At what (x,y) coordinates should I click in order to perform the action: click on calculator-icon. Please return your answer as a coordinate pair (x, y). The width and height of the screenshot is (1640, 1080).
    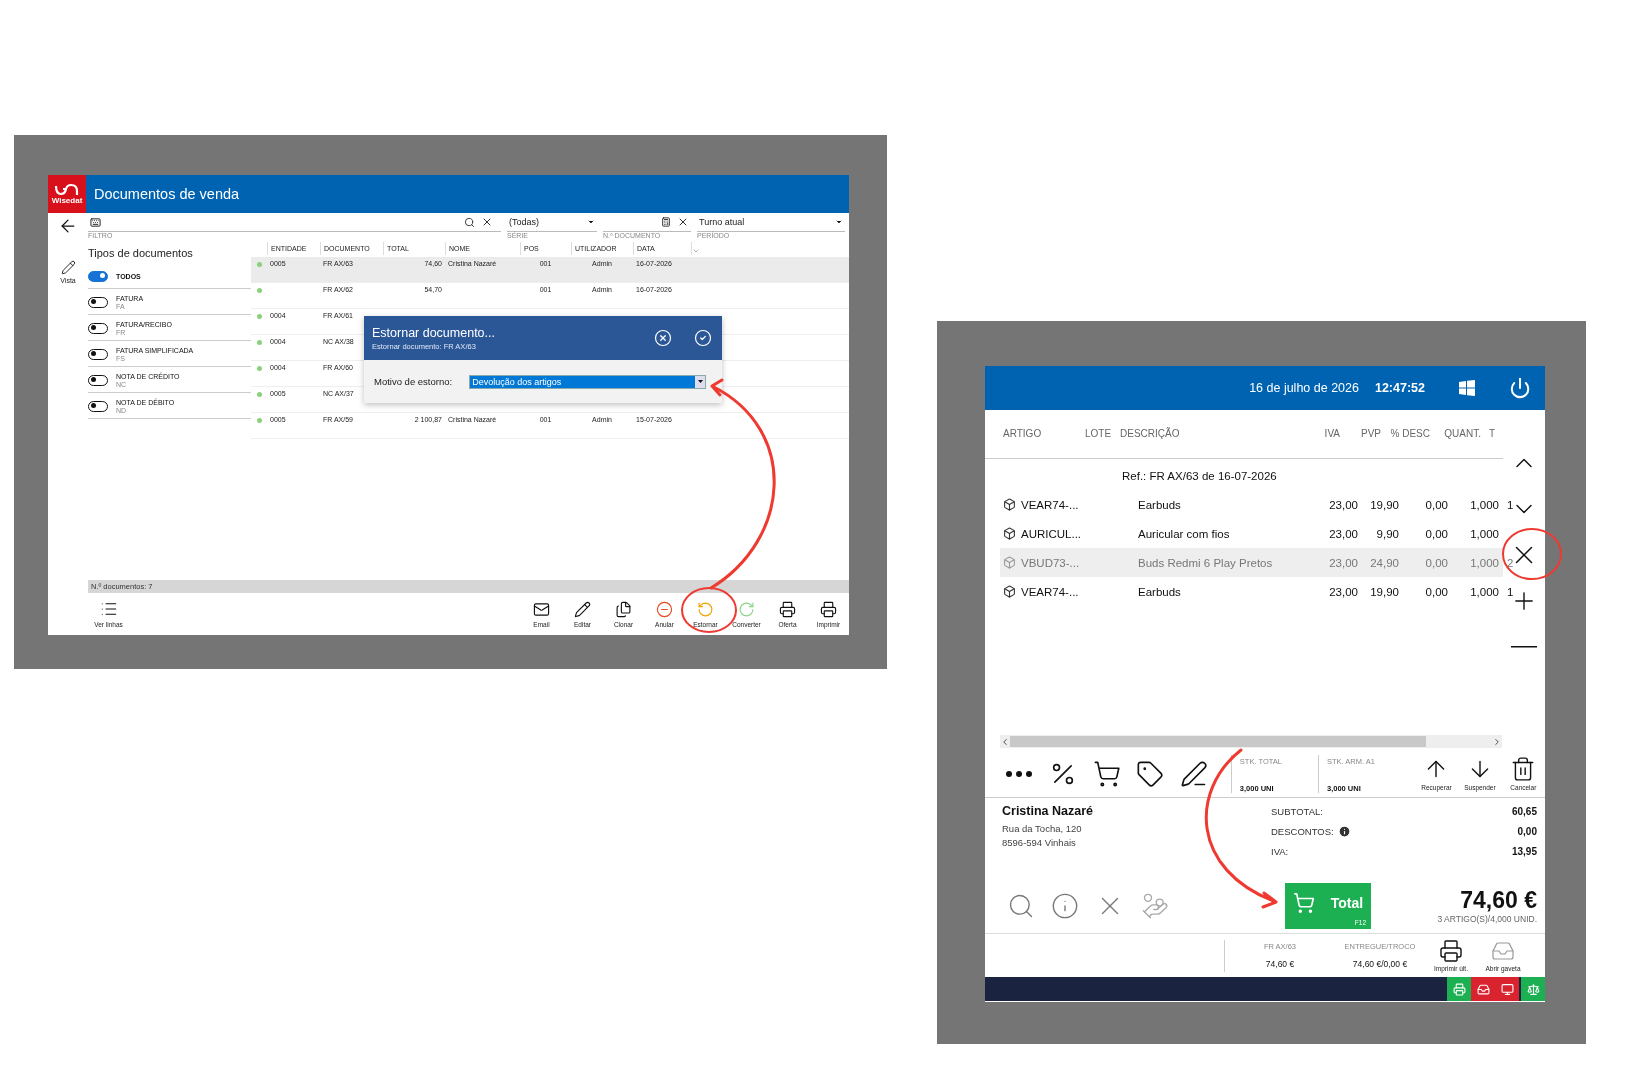
    Looking at the image, I should click on (666, 222).